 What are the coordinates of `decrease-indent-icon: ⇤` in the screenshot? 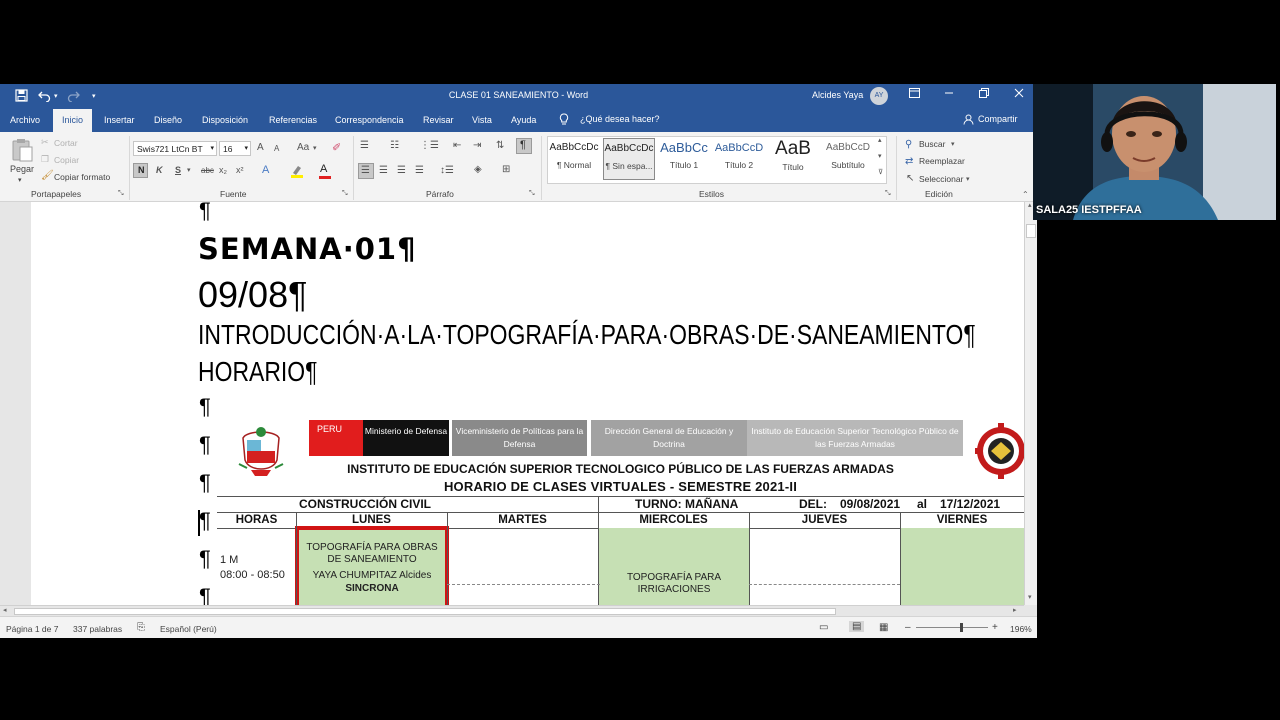 It's located at (457, 145).